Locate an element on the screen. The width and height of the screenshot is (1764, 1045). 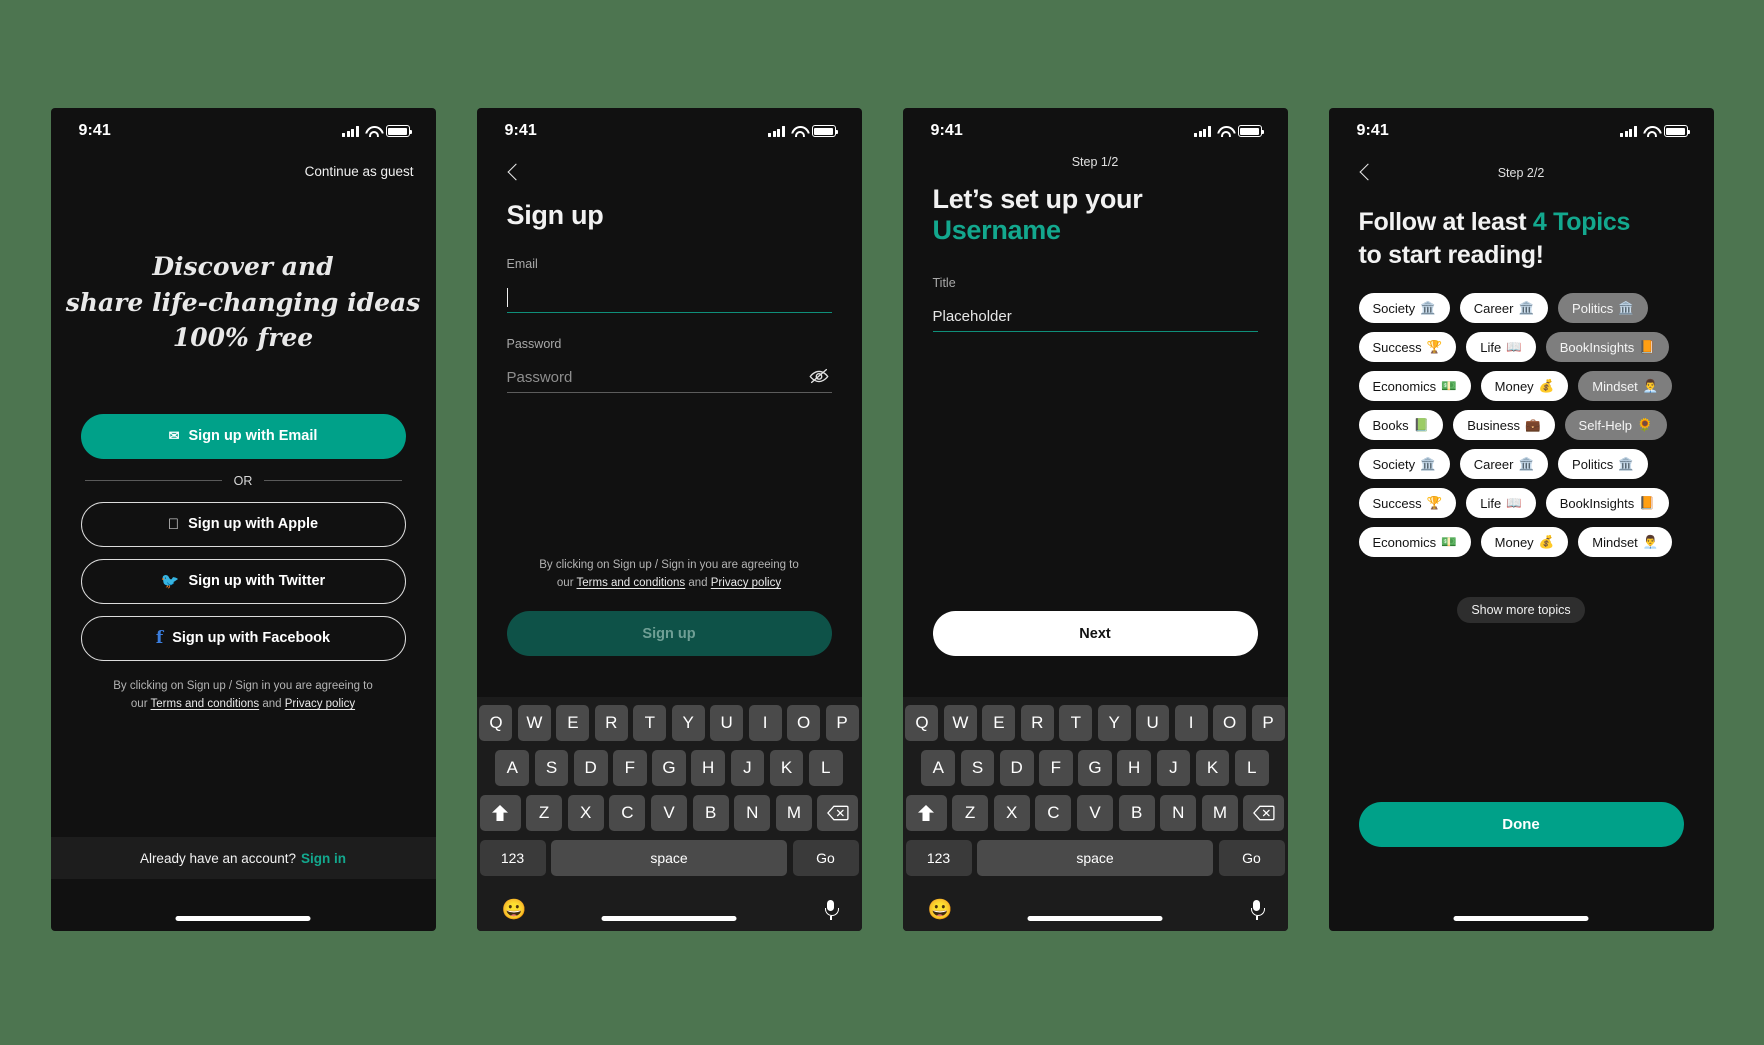
signin-footer: Already have an account? Sign in is located at coordinates (243, 858).